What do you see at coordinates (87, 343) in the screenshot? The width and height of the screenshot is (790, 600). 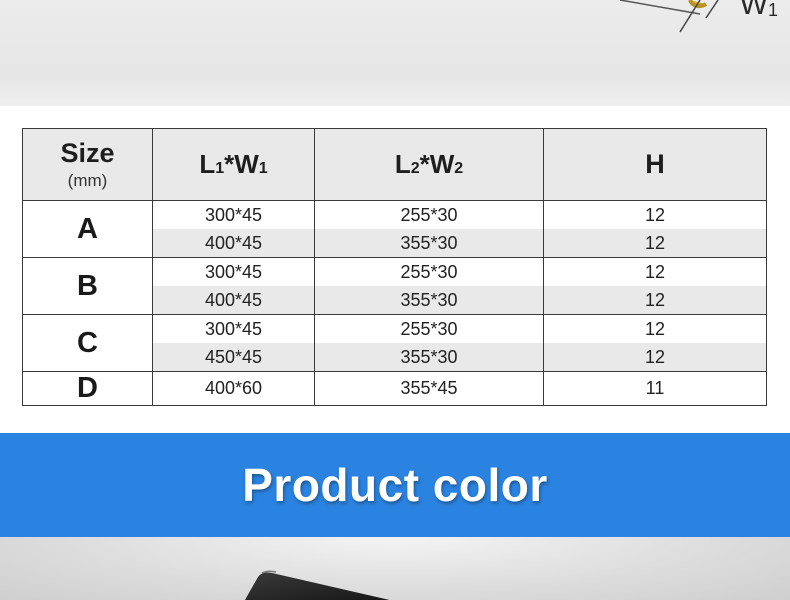 I see `size-group-label: C` at bounding box center [87, 343].